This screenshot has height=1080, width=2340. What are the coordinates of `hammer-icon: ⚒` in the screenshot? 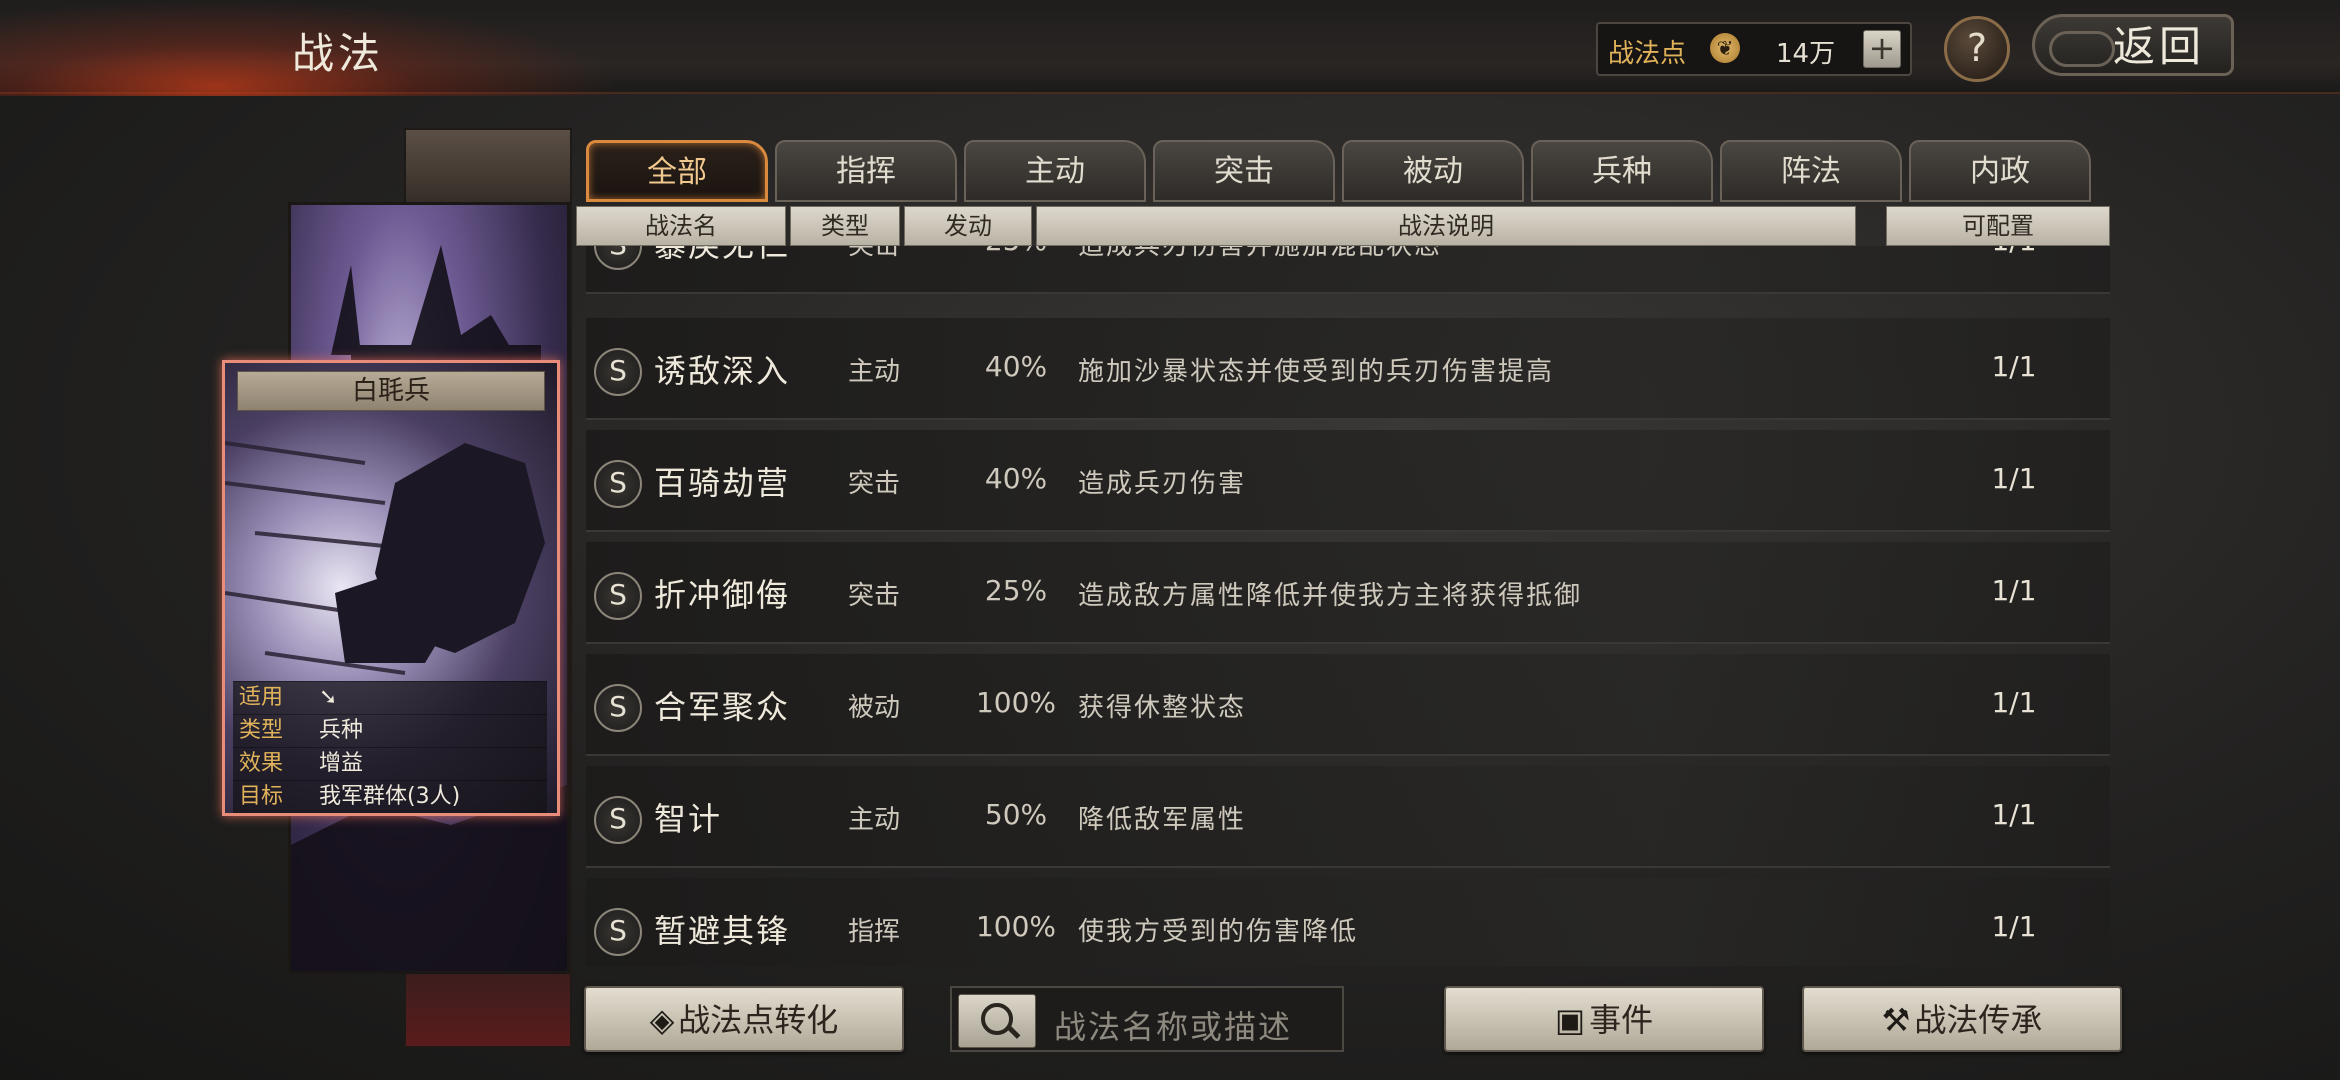 It's located at (1896, 1020).